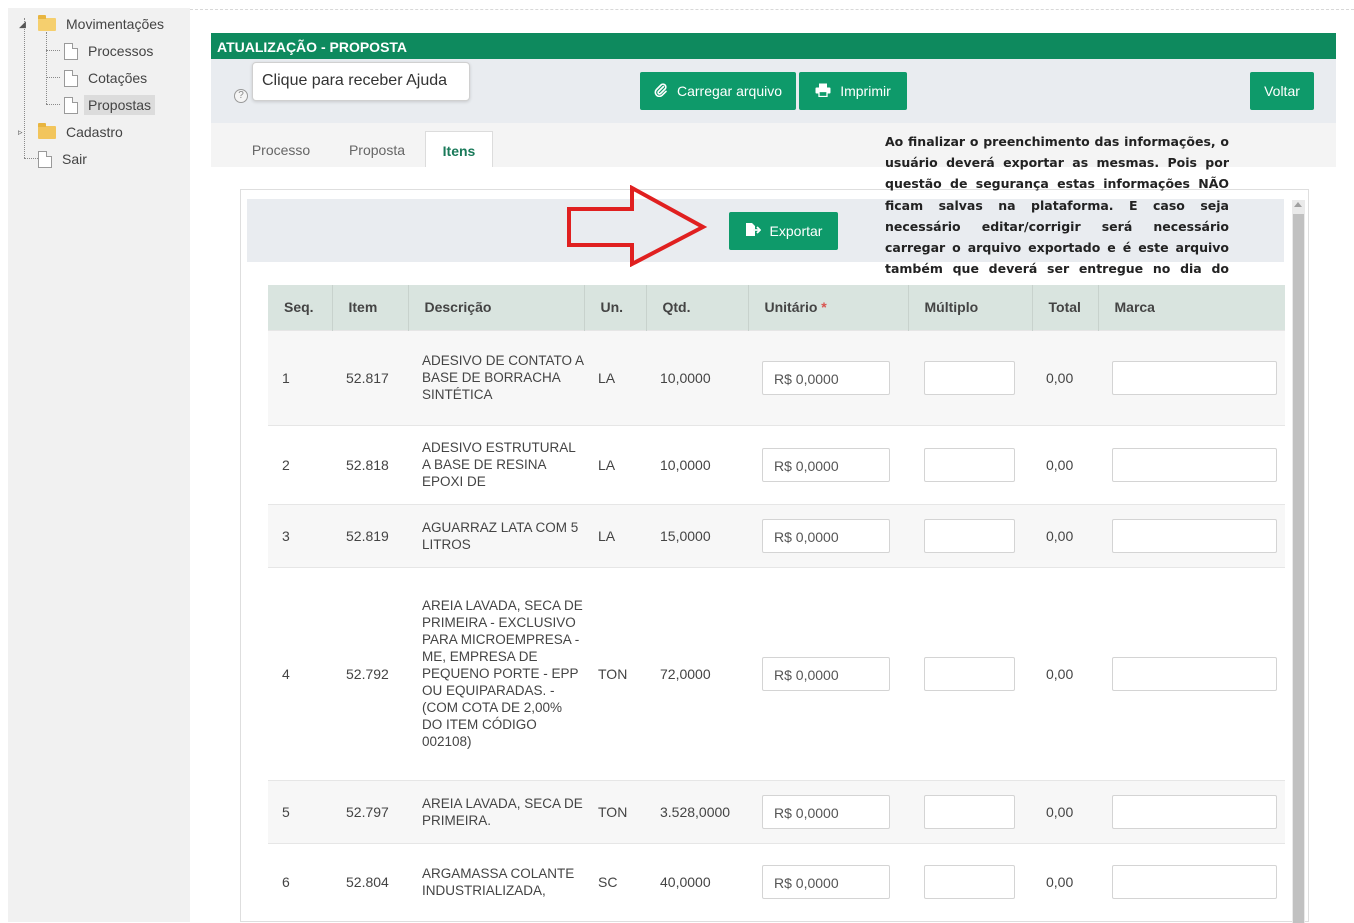 The width and height of the screenshot is (1354, 923). What do you see at coordinates (300, 811) in the screenshot?
I see `cell-seq: 5` at bounding box center [300, 811].